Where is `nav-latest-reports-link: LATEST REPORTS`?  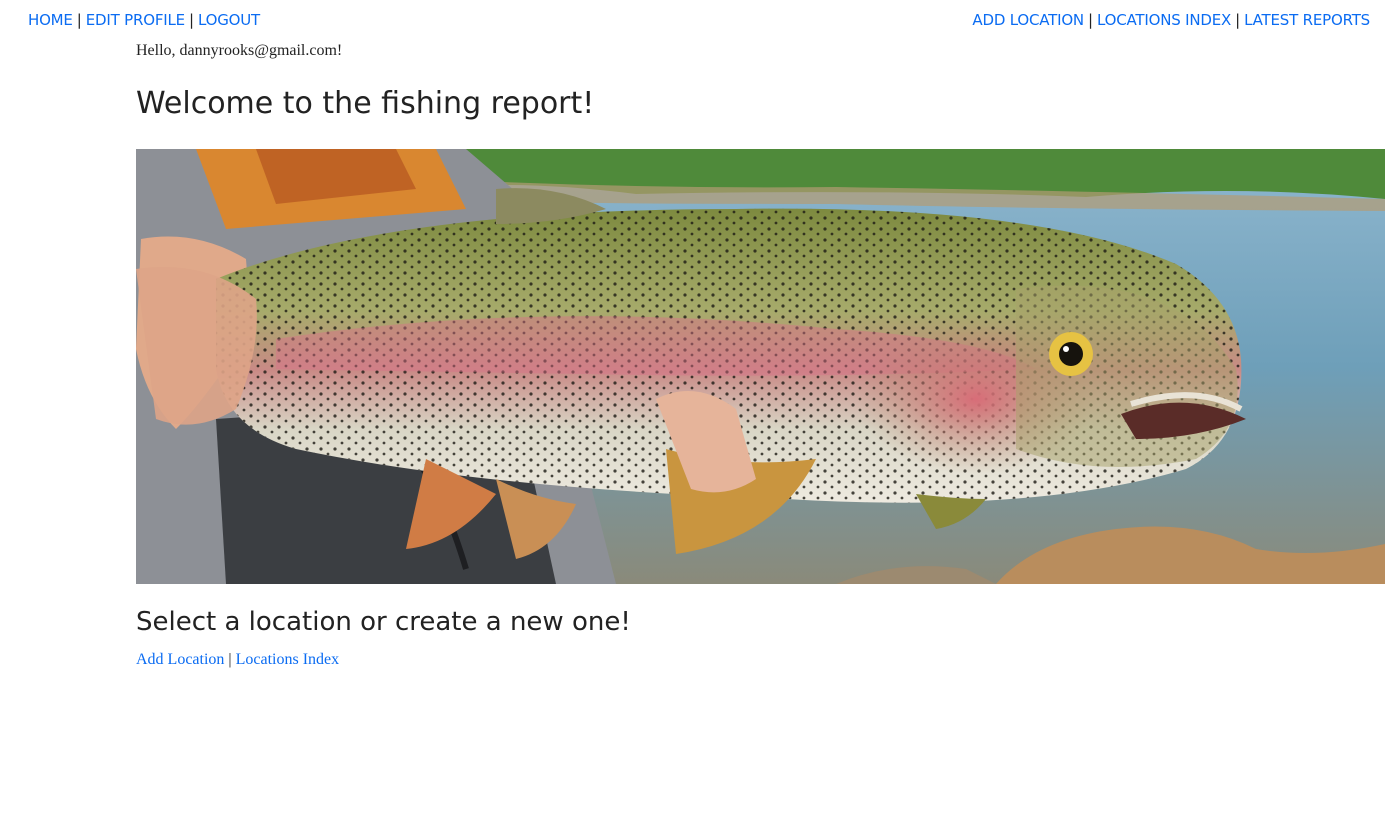
nav-latest-reports-link: LATEST REPORTS is located at coordinates (1307, 20).